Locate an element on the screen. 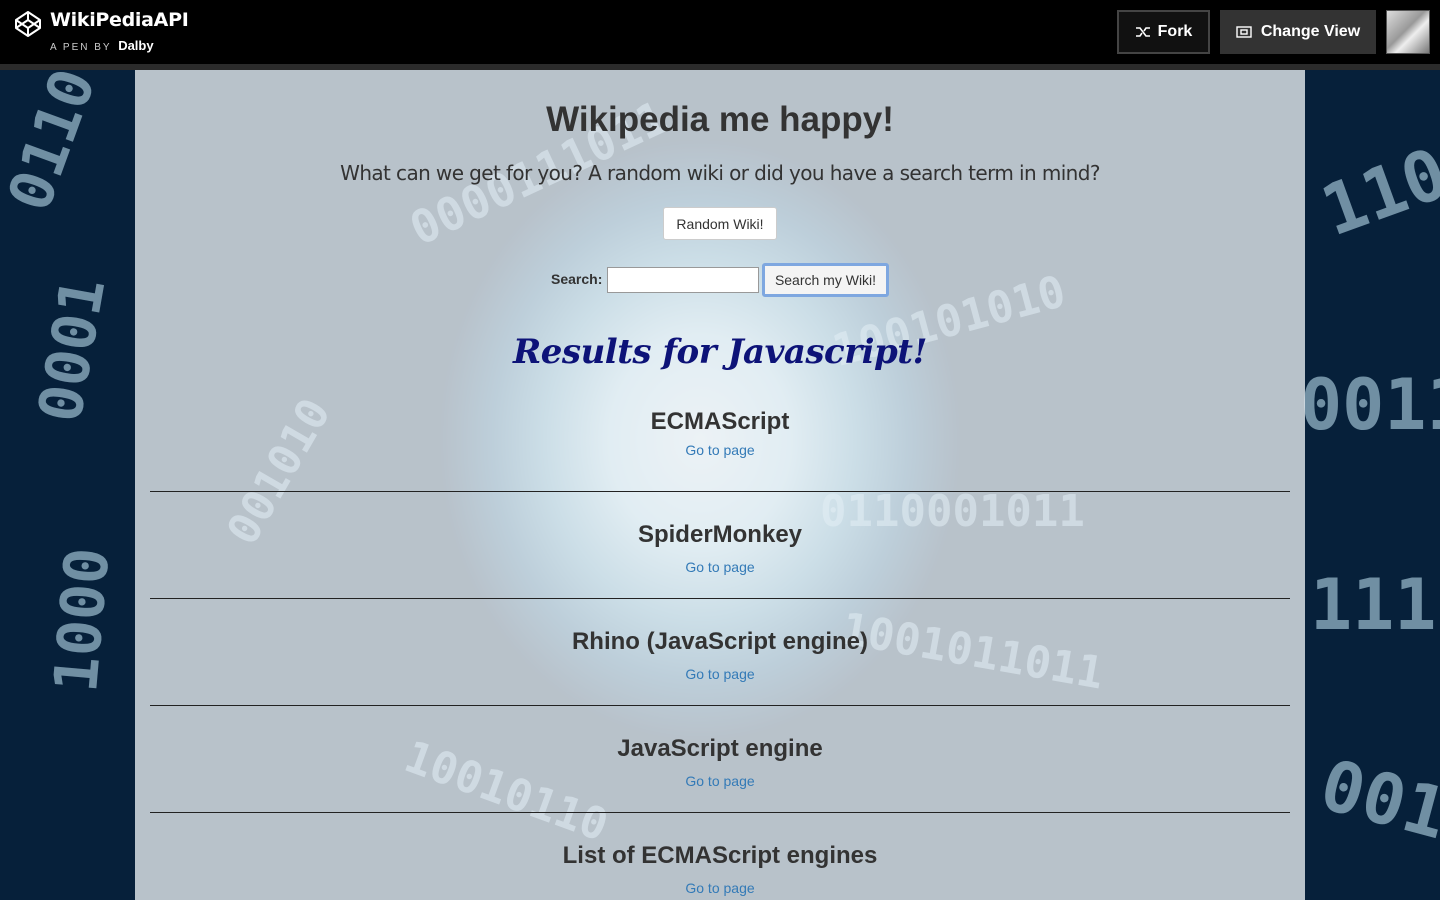 The width and height of the screenshot is (1440, 900). result-item: SpiderMonkey Go to page is located at coordinates (720, 544).